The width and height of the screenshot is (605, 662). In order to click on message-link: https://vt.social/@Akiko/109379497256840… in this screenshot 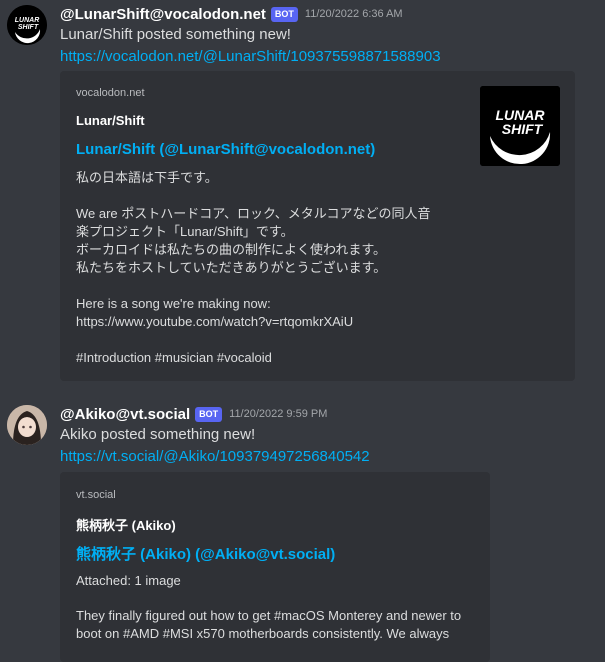, I will do `click(215, 456)`.